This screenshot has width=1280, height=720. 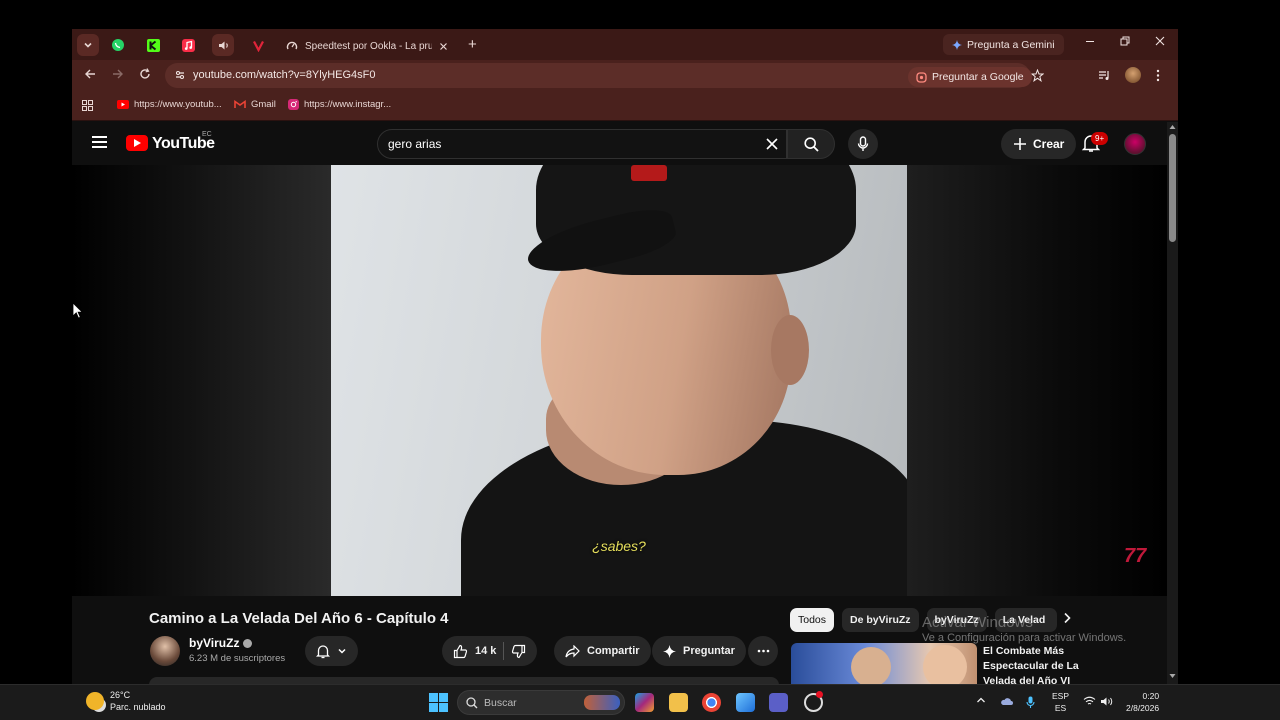 I want to click on windows-start-icon, so click(x=438, y=702).